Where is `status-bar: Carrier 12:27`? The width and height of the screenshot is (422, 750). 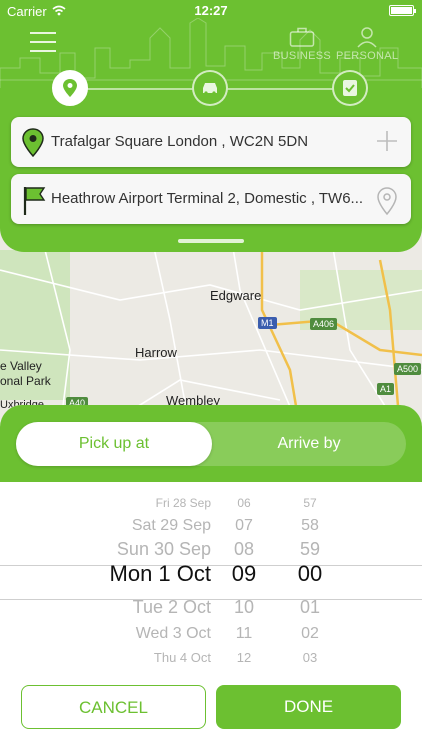 status-bar: Carrier 12:27 is located at coordinates (211, 11).